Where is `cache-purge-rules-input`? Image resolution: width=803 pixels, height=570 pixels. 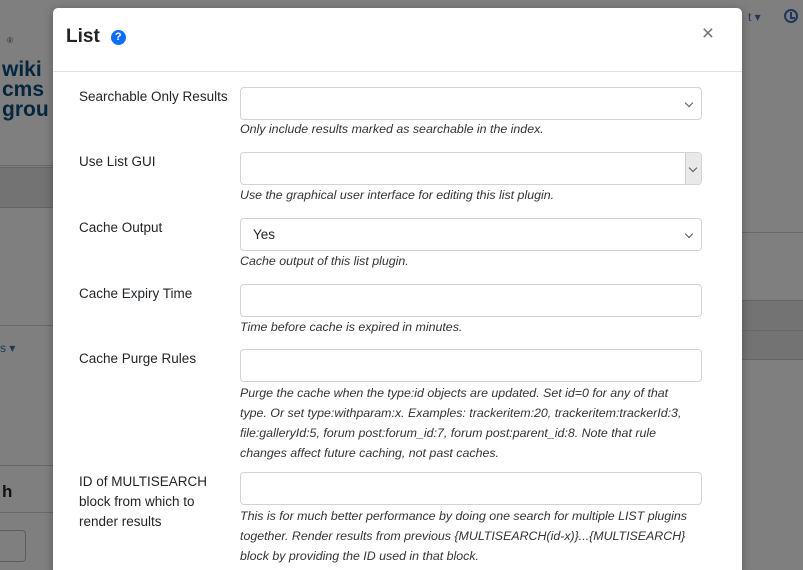 cache-purge-rules-input is located at coordinates (471, 365).